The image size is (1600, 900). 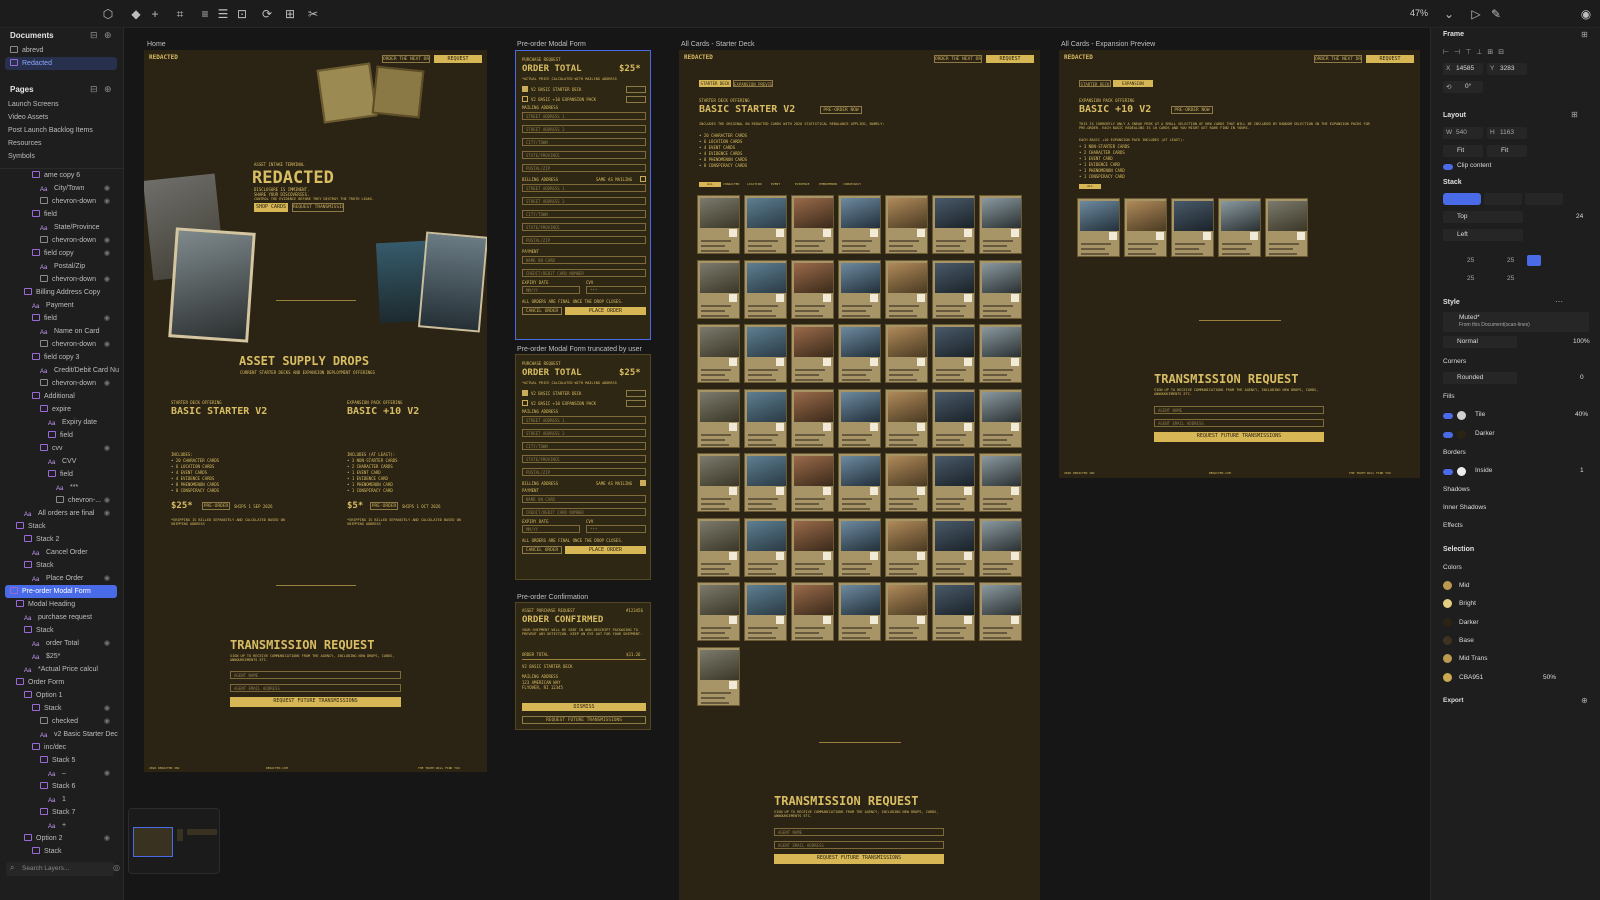 I want to click on blend-mode-select: Normal, so click(x=1480, y=342).